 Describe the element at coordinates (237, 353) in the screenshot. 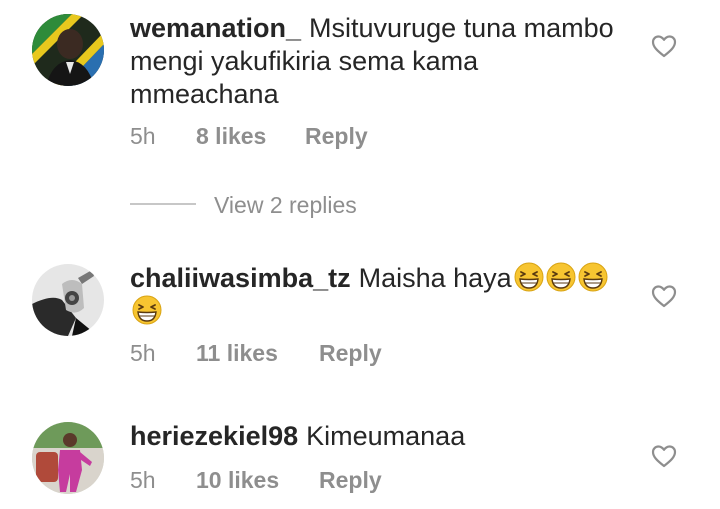

I see `comment-likes: 11 likes` at that location.